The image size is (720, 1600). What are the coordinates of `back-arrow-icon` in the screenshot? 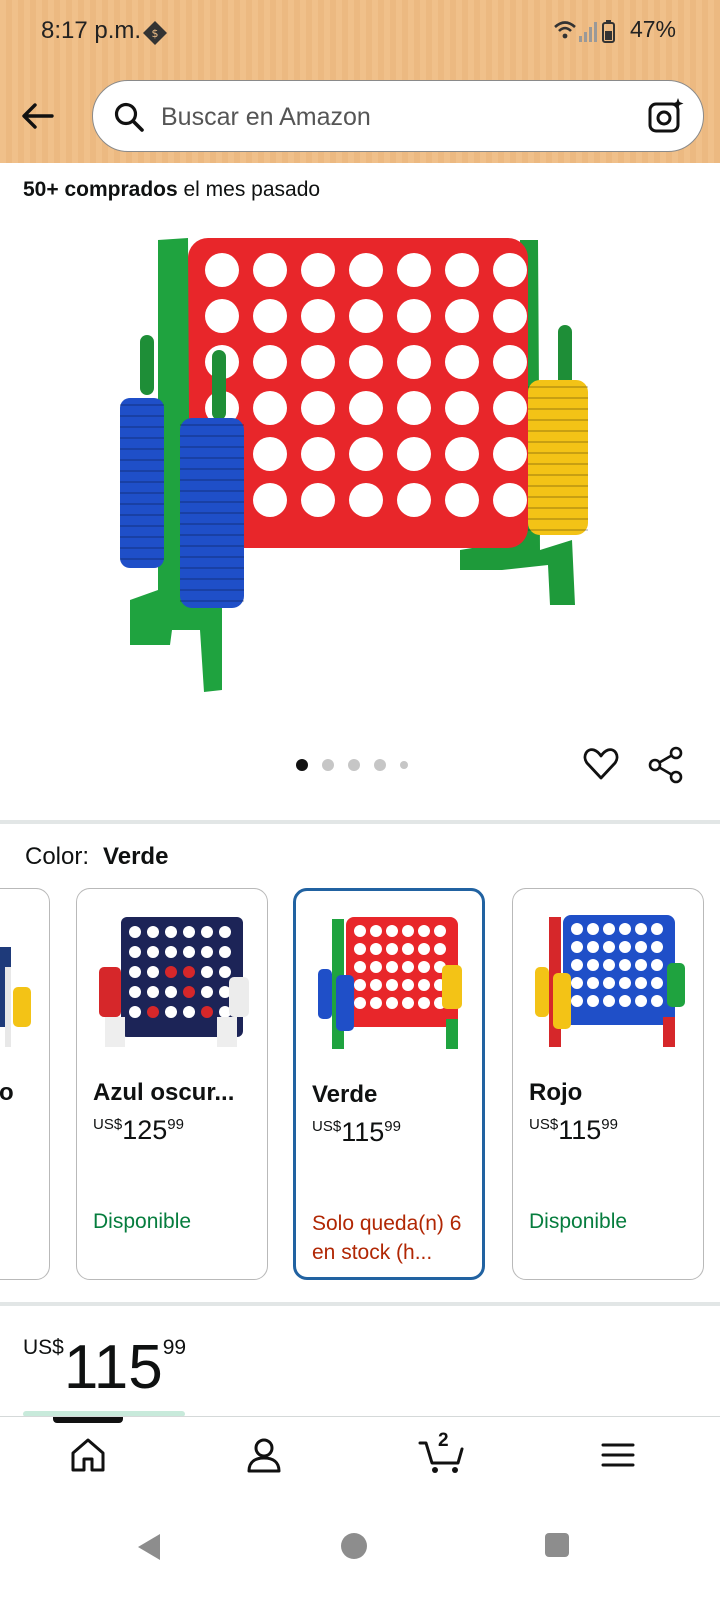 It's located at (38, 116).